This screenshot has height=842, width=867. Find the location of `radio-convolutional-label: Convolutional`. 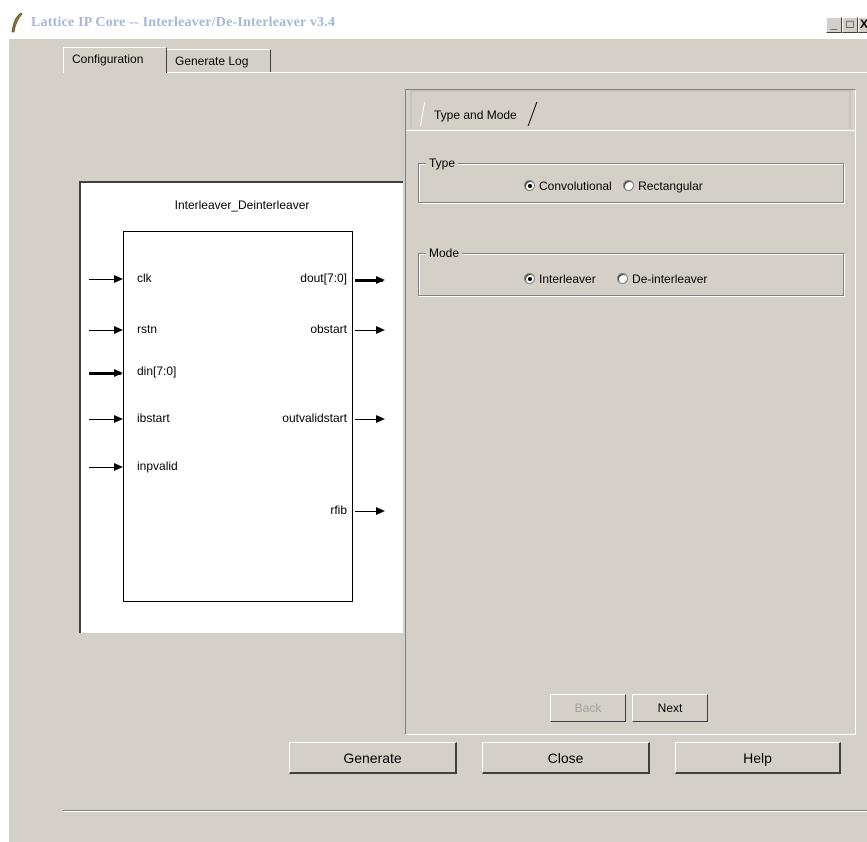

radio-convolutional-label: Convolutional is located at coordinates (575, 186).